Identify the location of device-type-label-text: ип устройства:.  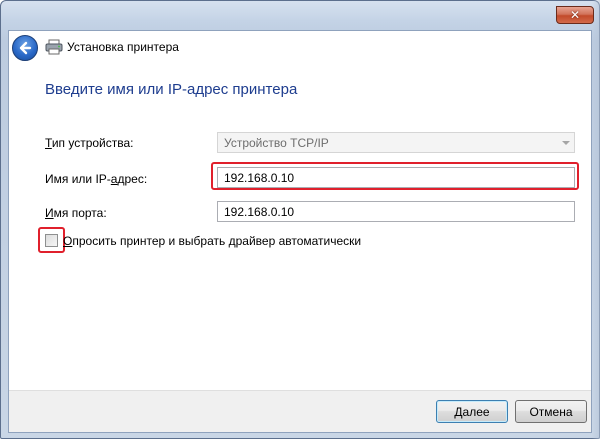
(92, 143).